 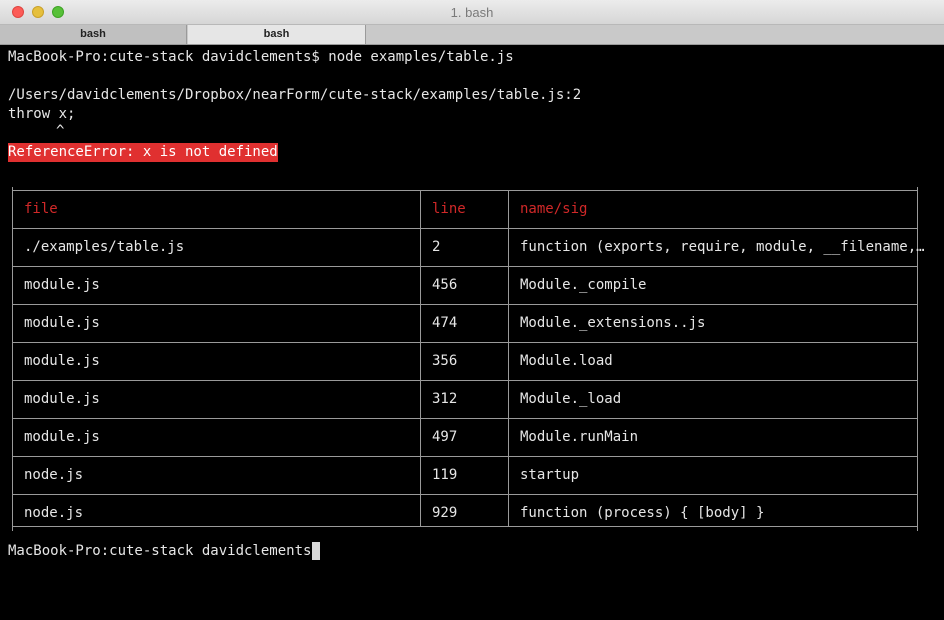 I want to click on tab-bar: bash bash, so click(x=472, y=35).